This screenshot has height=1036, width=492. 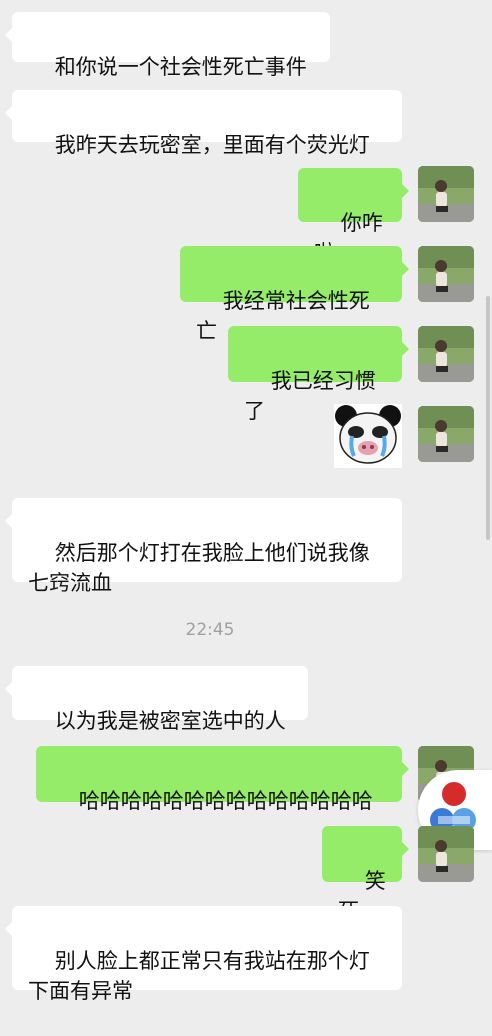 I want to click on message-bubble-incoming: 然后那个灯打在我脸上他们说我像 七窍流血, so click(x=203, y=546).